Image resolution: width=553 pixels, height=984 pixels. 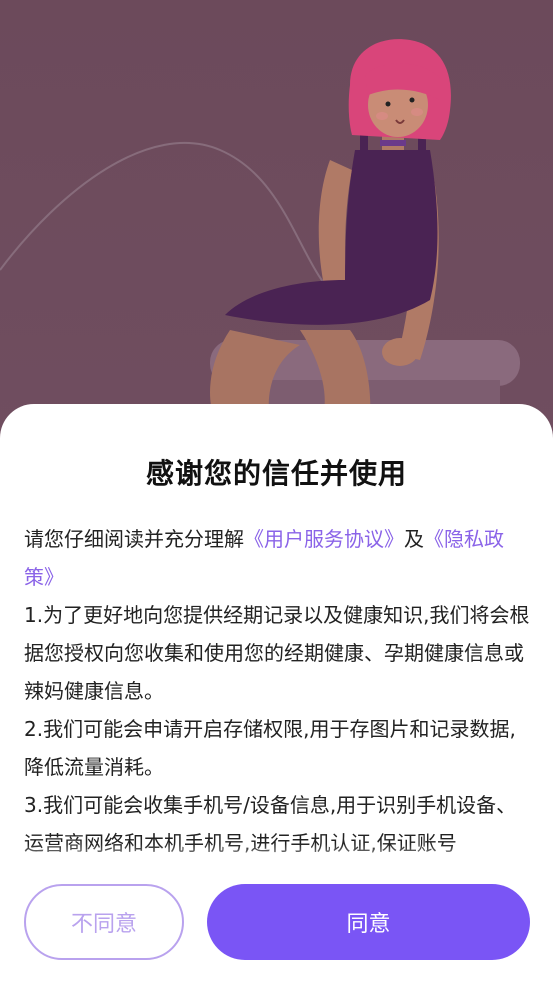 What do you see at coordinates (368, 922) in the screenshot?
I see `agree-button: 同意` at bounding box center [368, 922].